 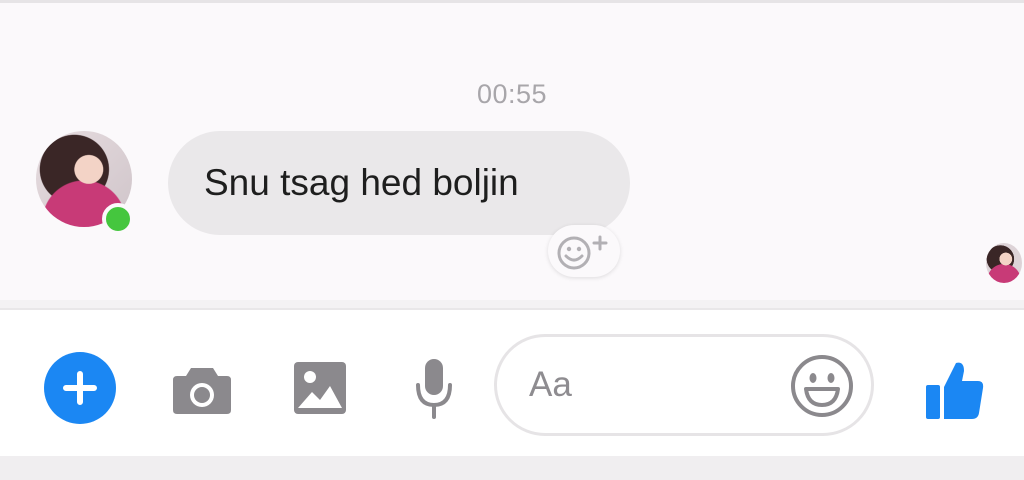 What do you see at coordinates (512, 468) in the screenshot?
I see `bottom-bar` at bounding box center [512, 468].